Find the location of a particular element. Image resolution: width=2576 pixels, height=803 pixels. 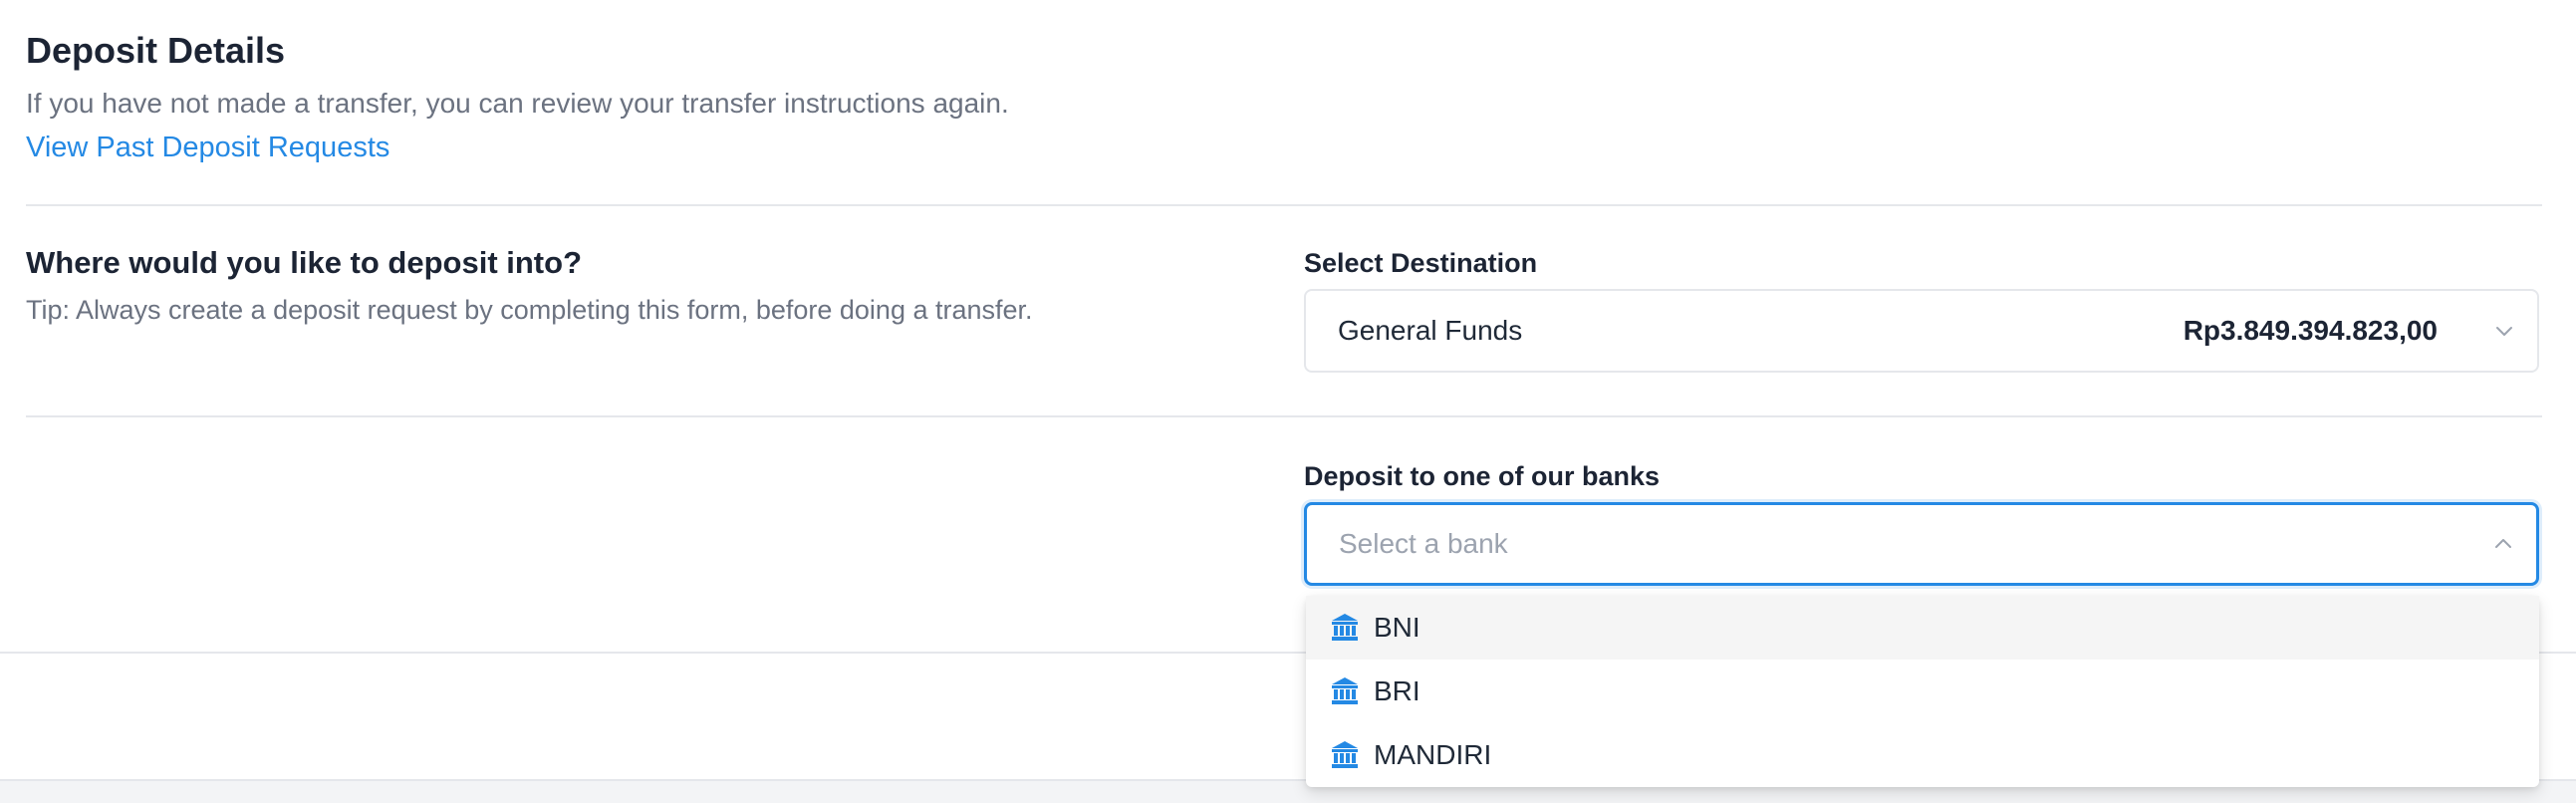

bank-select-placeholder: Select a bank is located at coordinates (1423, 543).